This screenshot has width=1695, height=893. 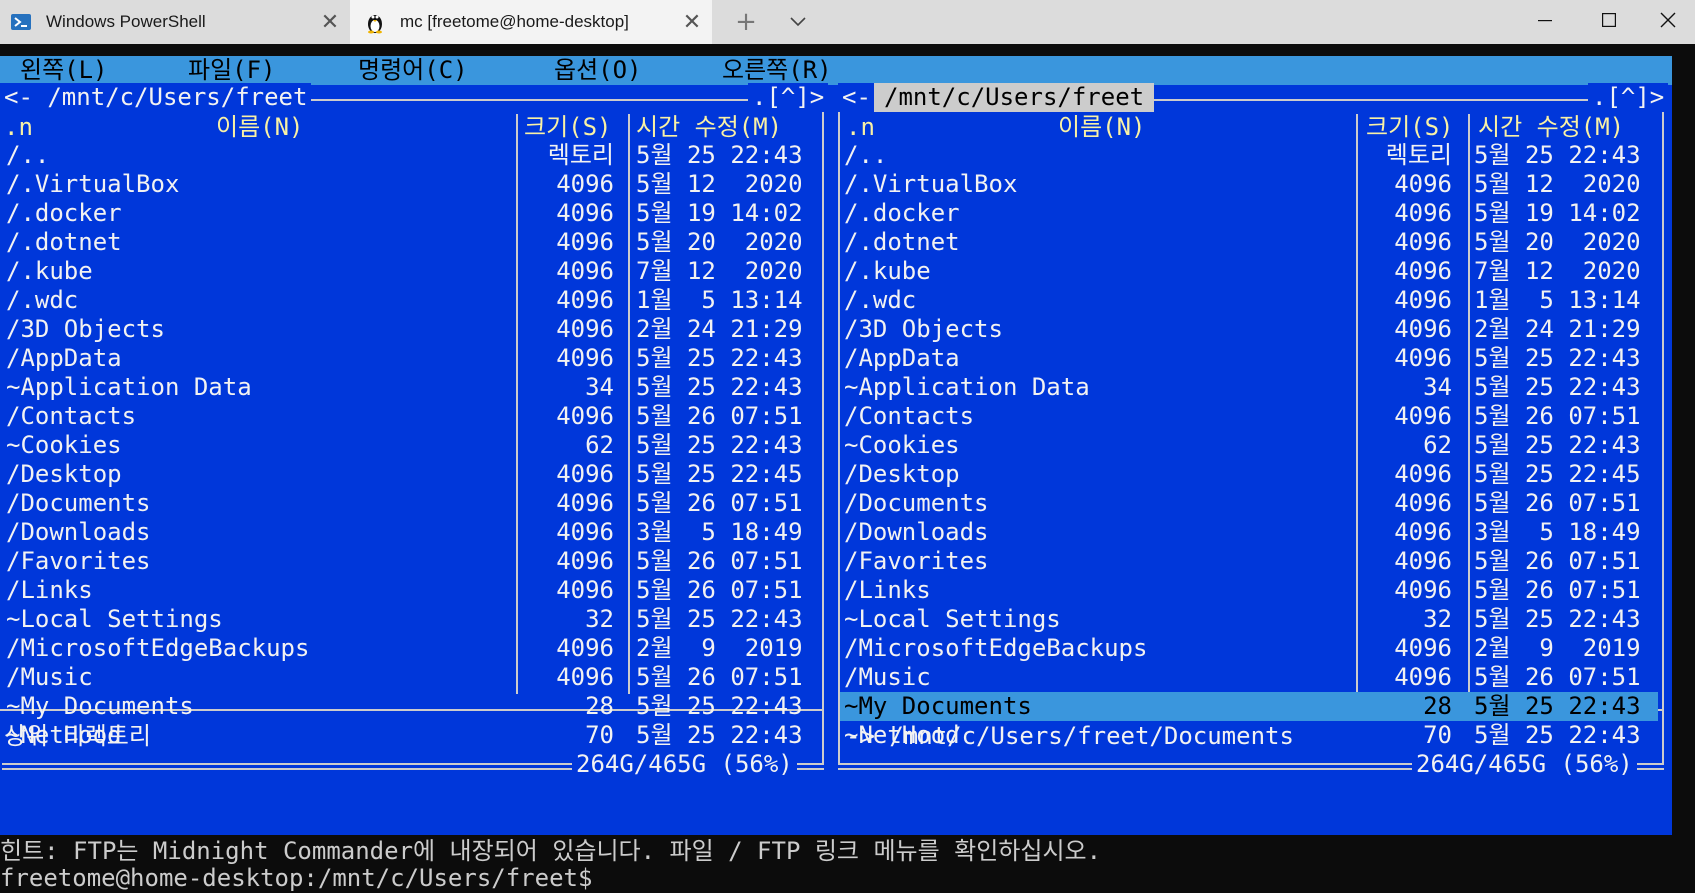 What do you see at coordinates (1014, 97) in the screenshot?
I see `right-panel-path: /mnt/c/Users/freet` at bounding box center [1014, 97].